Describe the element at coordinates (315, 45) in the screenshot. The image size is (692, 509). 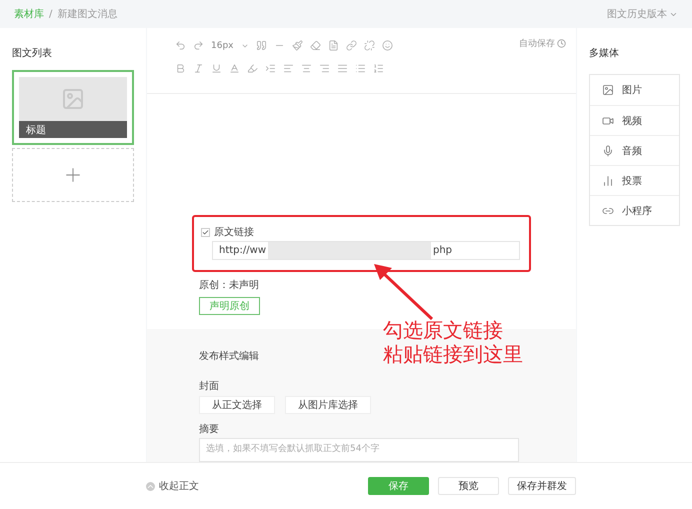
I see `eraser-icon` at that location.